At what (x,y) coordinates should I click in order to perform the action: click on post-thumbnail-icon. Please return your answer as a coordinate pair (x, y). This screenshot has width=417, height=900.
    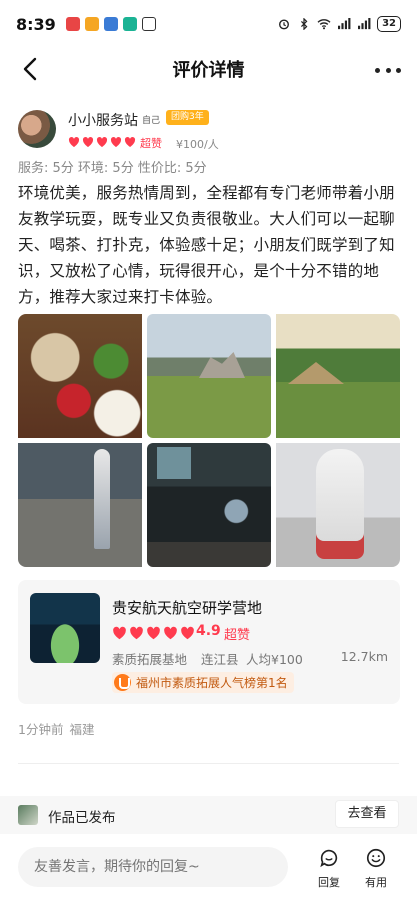
    Looking at the image, I should click on (28, 815).